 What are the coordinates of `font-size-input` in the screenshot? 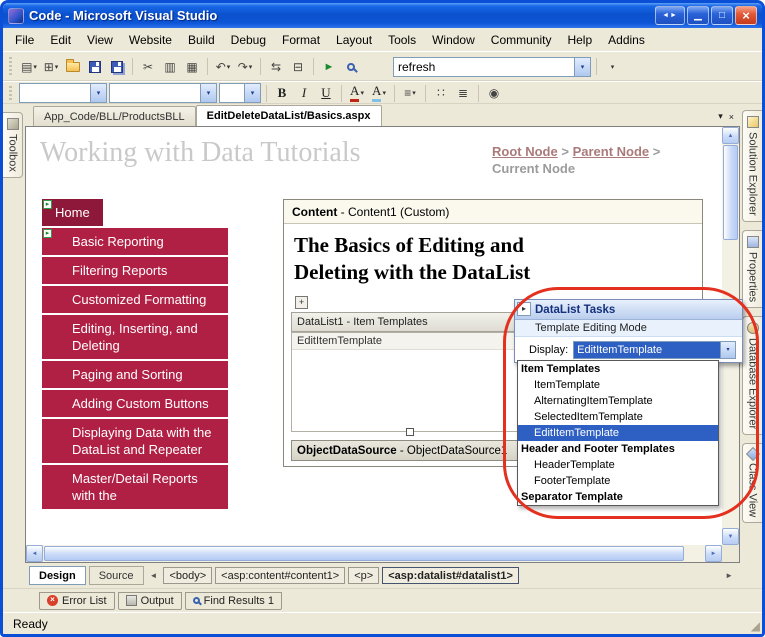 It's located at (232, 93).